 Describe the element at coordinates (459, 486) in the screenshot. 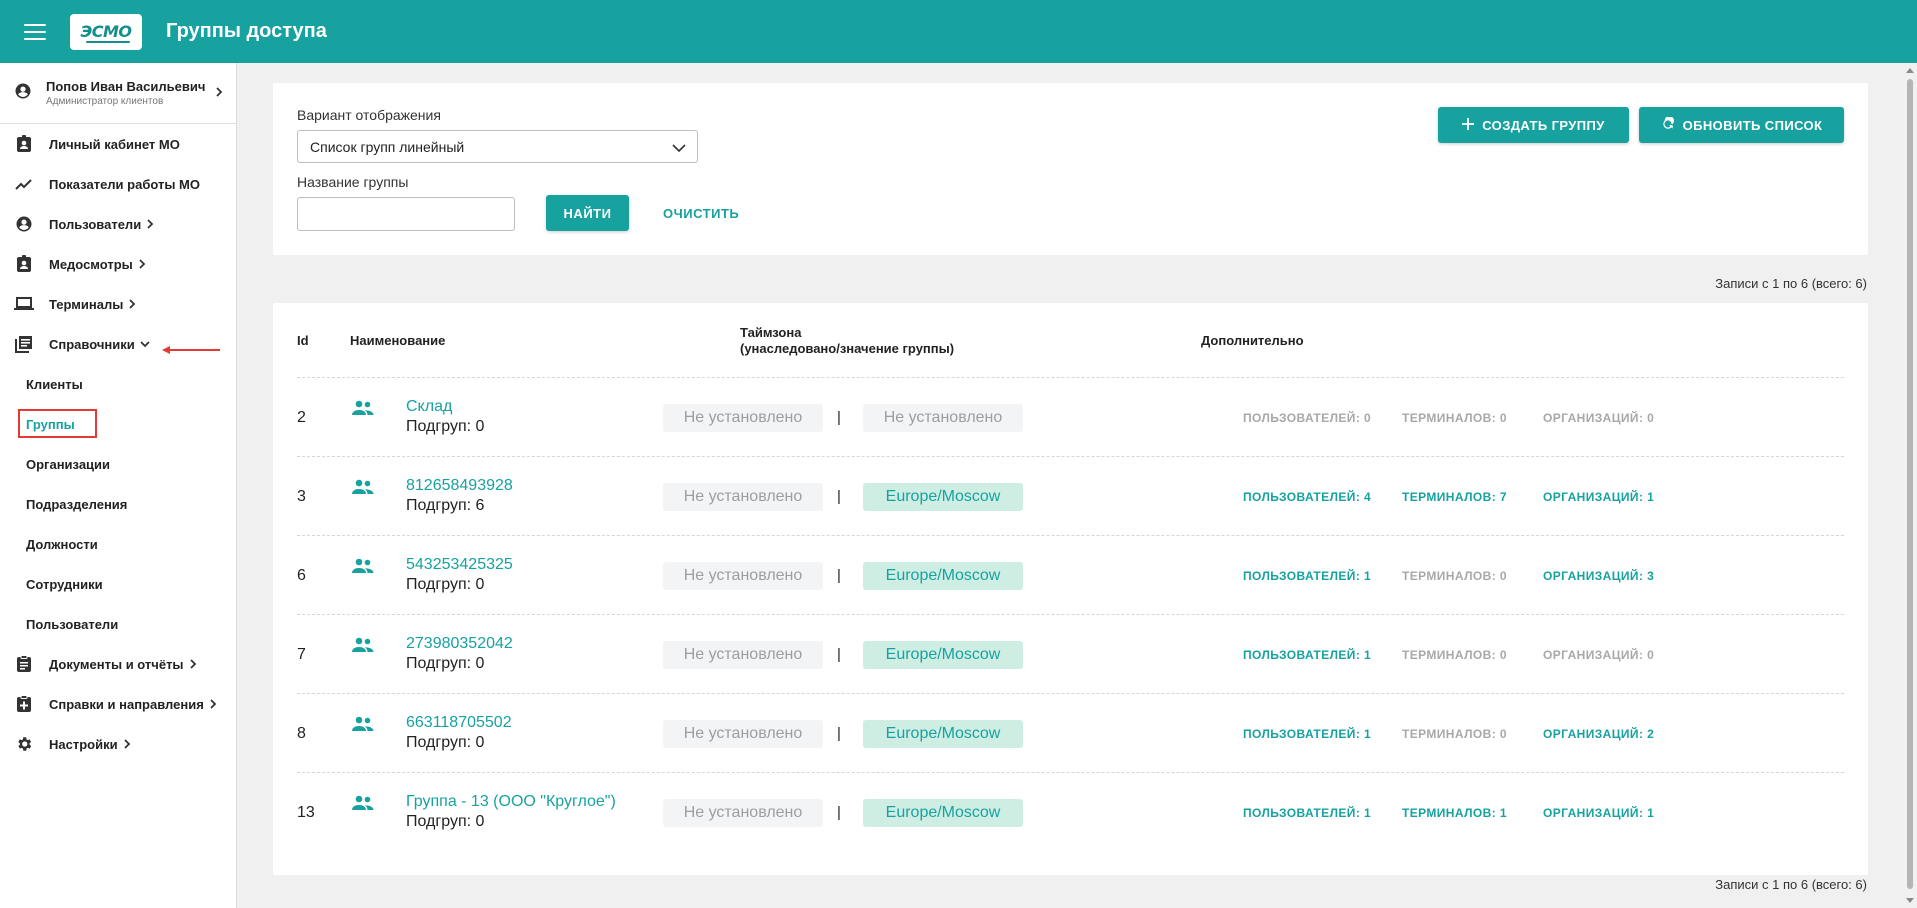

I see `group-name-link: 812658493928` at that location.